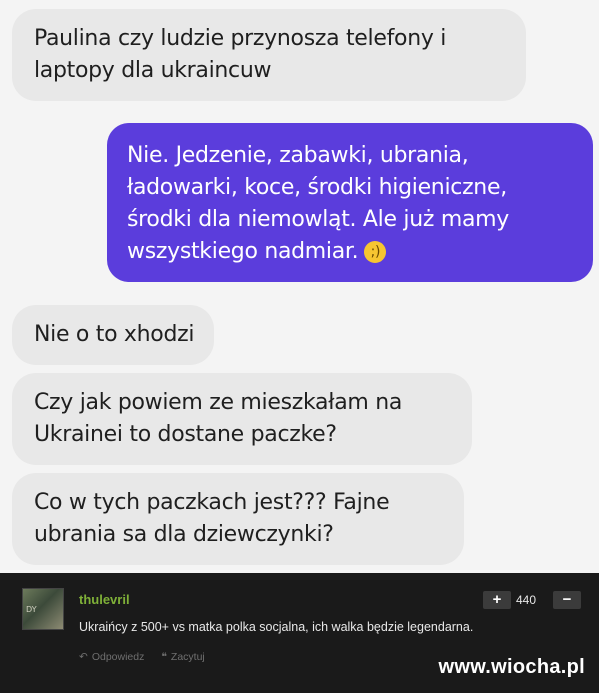 The image size is (599, 693). What do you see at coordinates (164, 657) in the screenshot?
I see `quote-icon: ❝` at bounding box center [164, 657].